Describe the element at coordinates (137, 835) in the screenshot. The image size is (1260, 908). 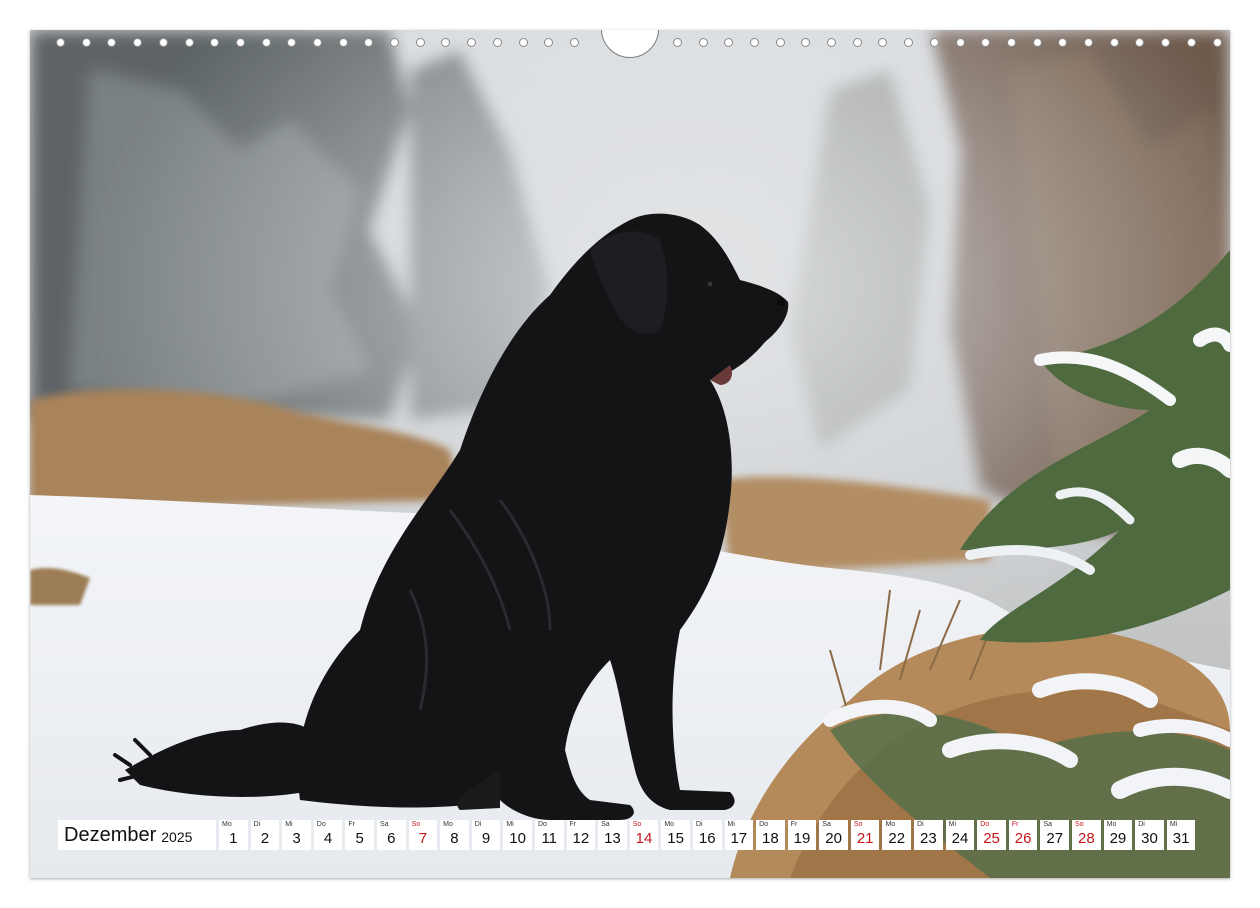
I see `month-label: Dezember 2025` at that location.